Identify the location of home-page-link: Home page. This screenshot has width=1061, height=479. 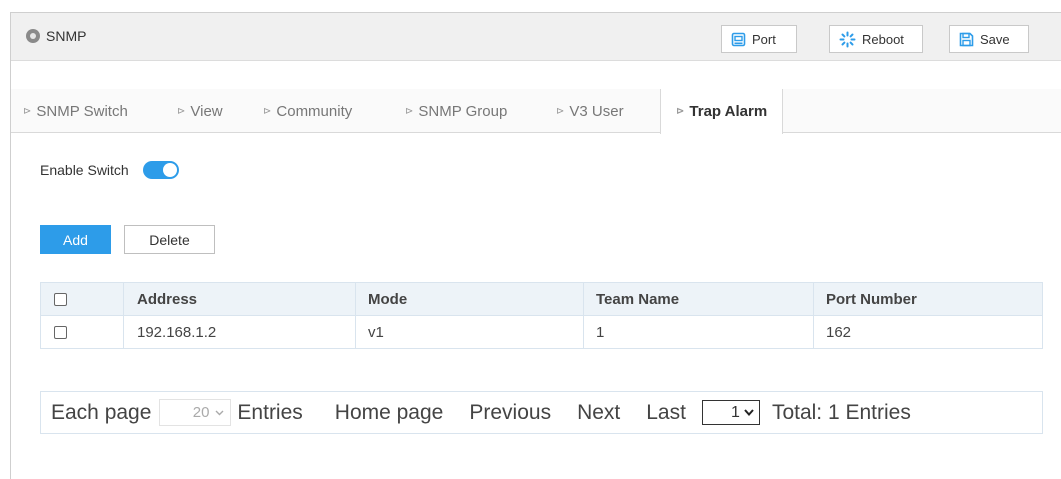
(389, 413).